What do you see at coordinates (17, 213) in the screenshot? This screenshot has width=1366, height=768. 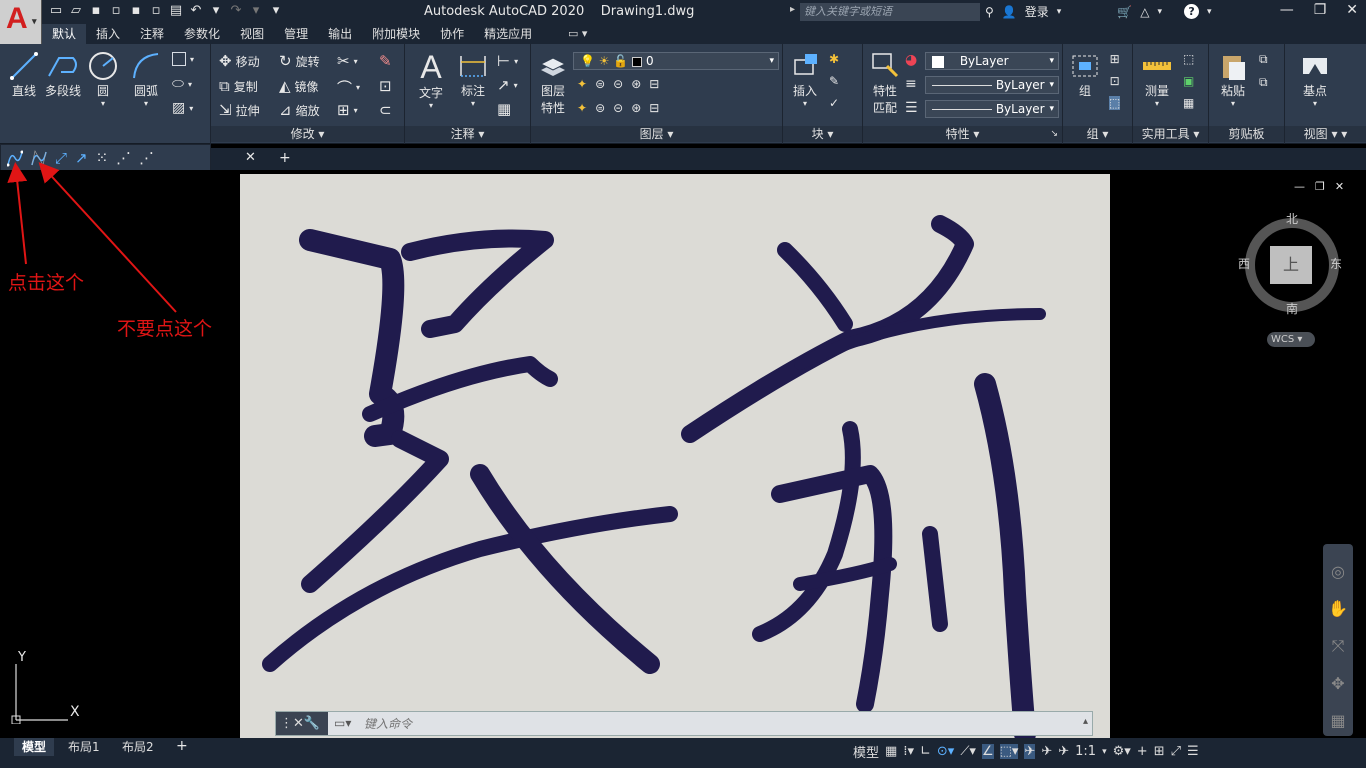 I see `arrow-to-spline-fit` at bounding box center [17, 213].